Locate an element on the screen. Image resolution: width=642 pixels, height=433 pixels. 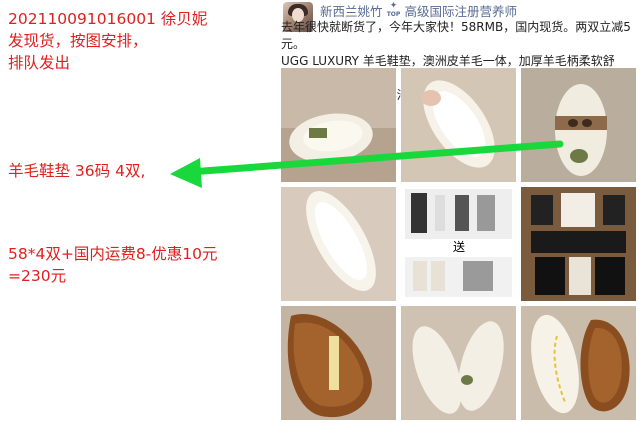
post-author-row: 新西兰姚竹 ✦ TOP 高级国际注册营养师 is located at coordinates (418, 10).